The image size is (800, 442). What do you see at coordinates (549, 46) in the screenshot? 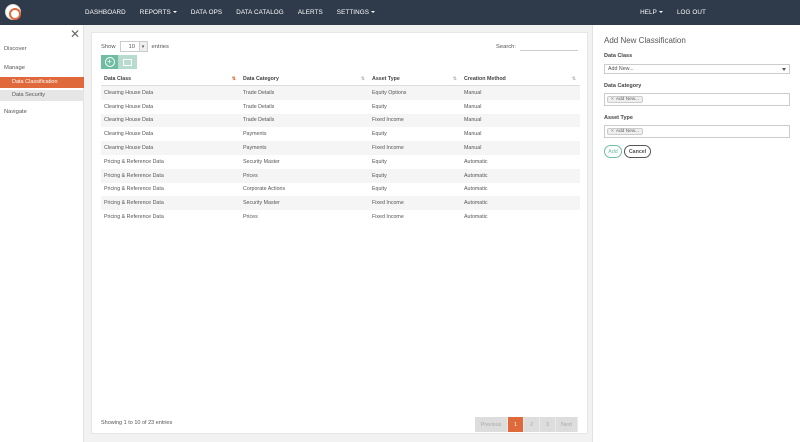
I see `search-input` at bounding box center [549, 46].